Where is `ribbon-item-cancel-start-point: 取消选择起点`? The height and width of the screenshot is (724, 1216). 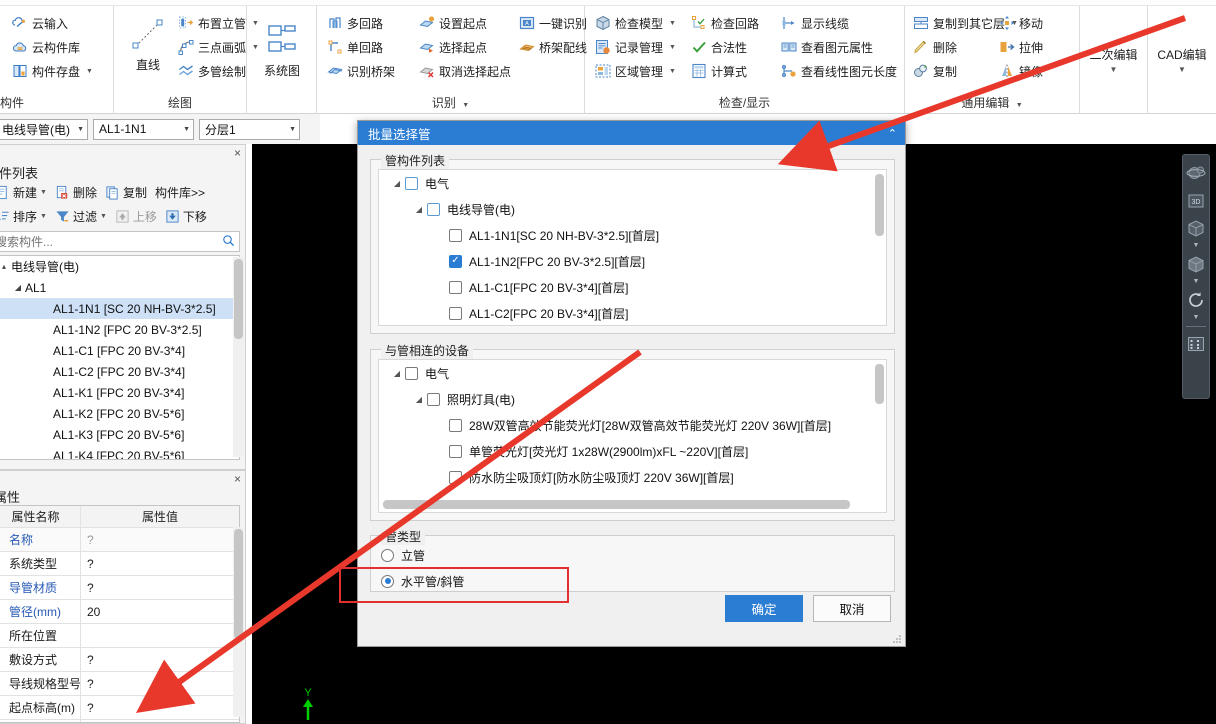 ribbon-item-cancel-start-point: 取消选择起点 is located at coordinates (465, 71).